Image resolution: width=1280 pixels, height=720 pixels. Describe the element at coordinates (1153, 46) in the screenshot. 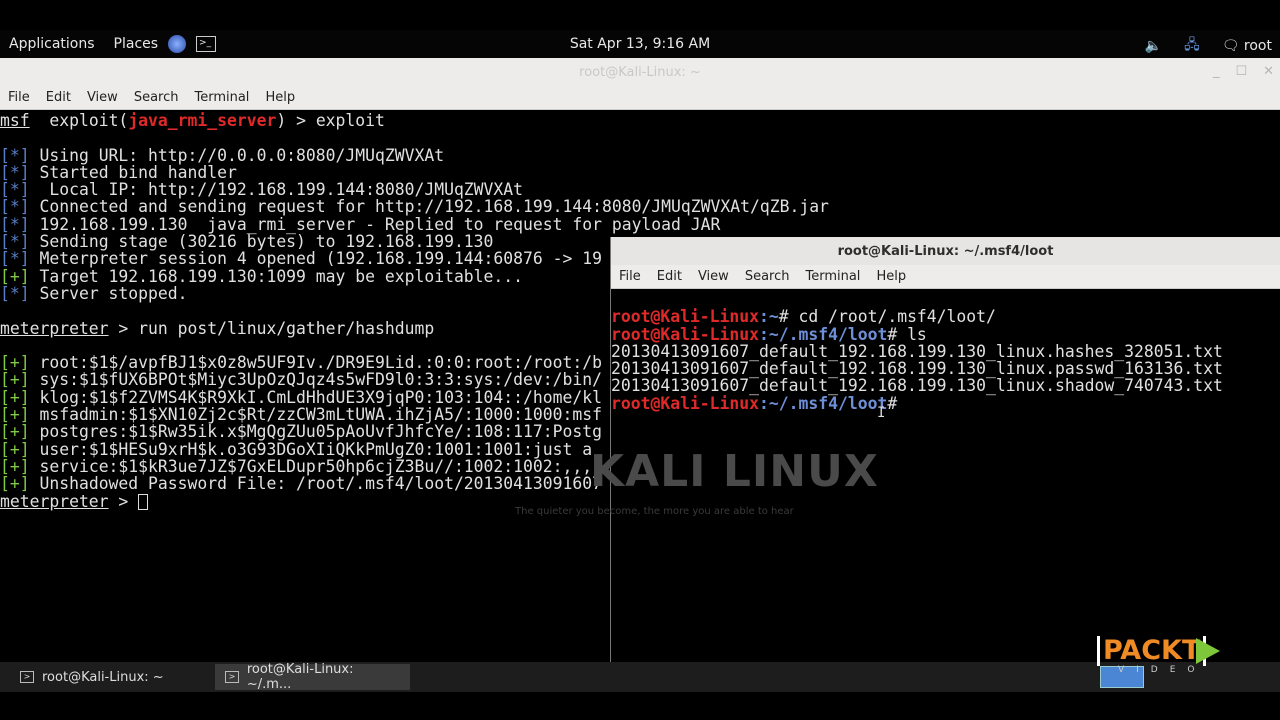

I see `volume-muted-icon: 🔈` at that location.